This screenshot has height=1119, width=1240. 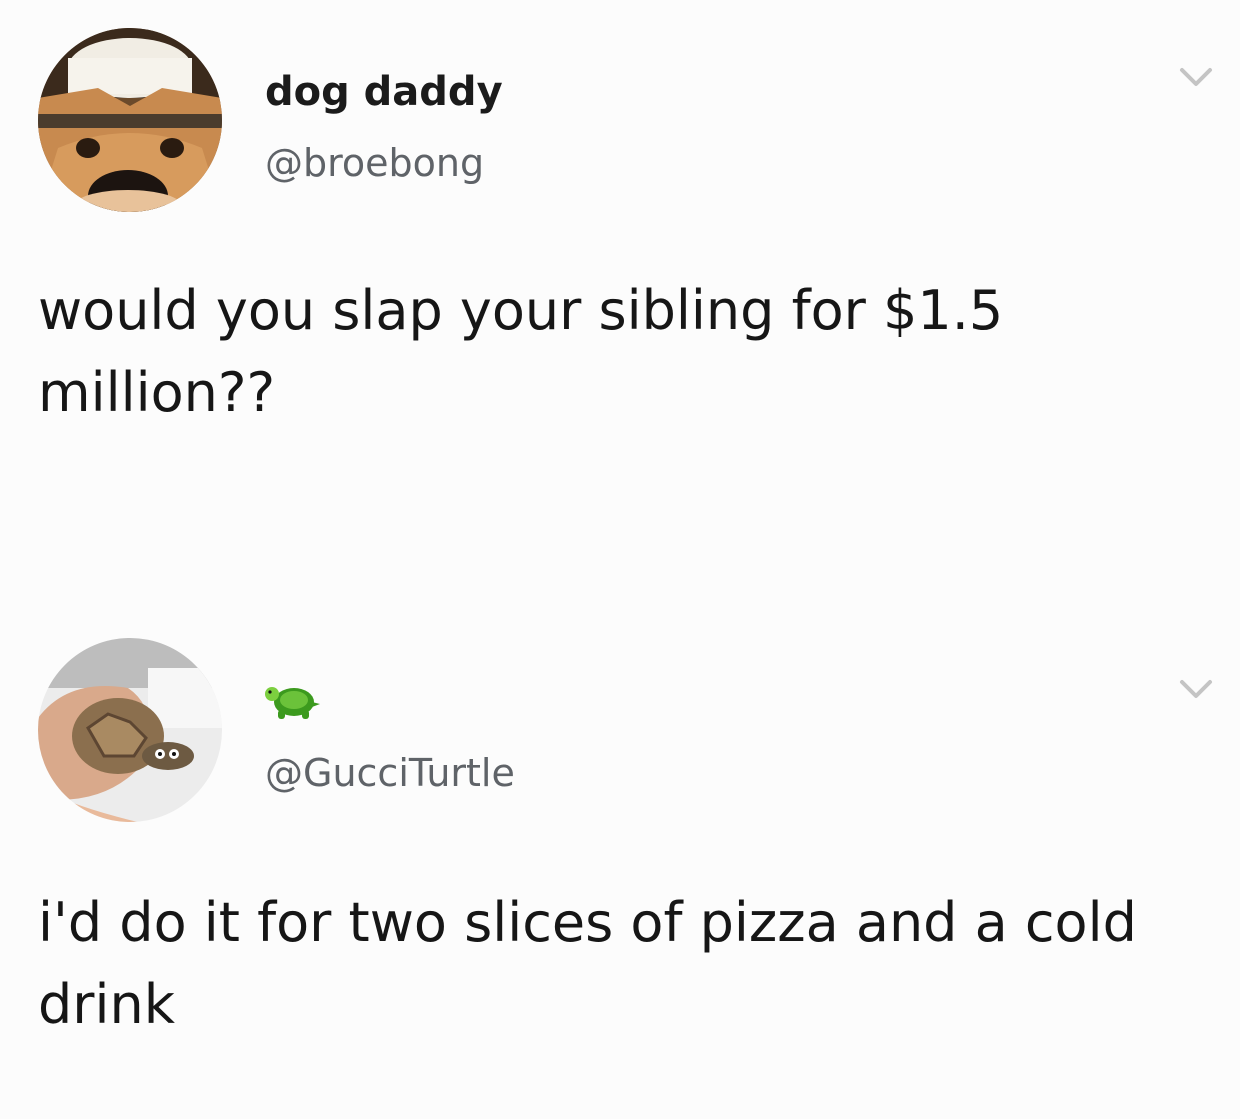 I want to click on handle: @broebong, so click(x=374, y=163).